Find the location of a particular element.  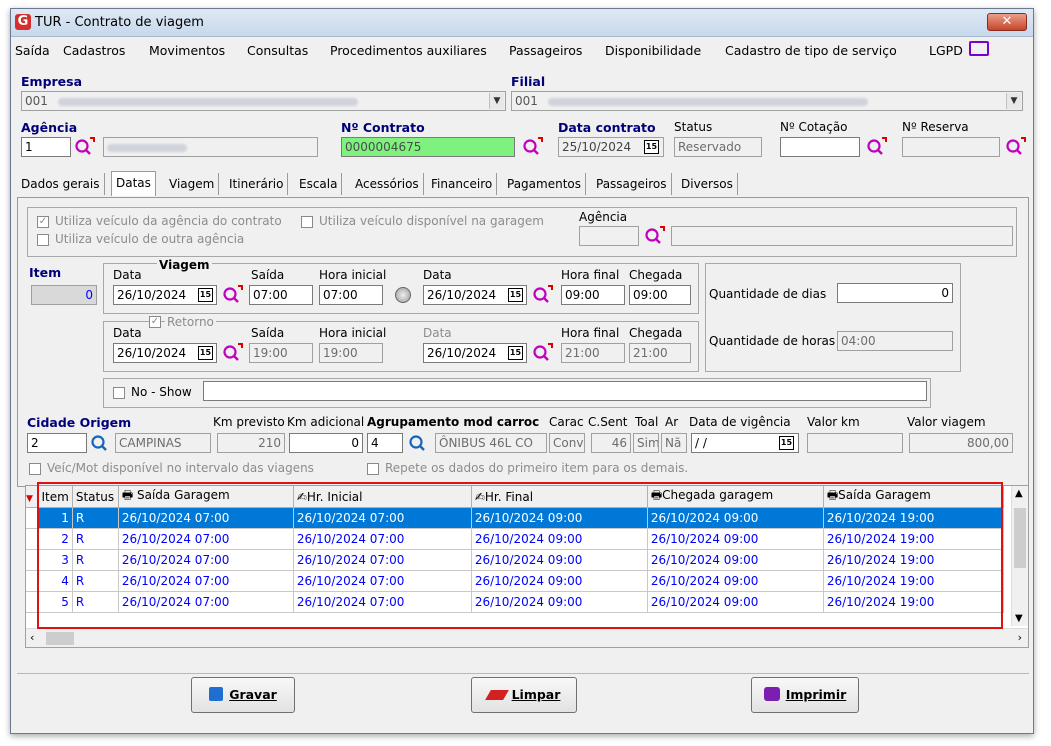

col-hr-inicial: ✍Hr. Inicial is located at coordinates (382, 497).